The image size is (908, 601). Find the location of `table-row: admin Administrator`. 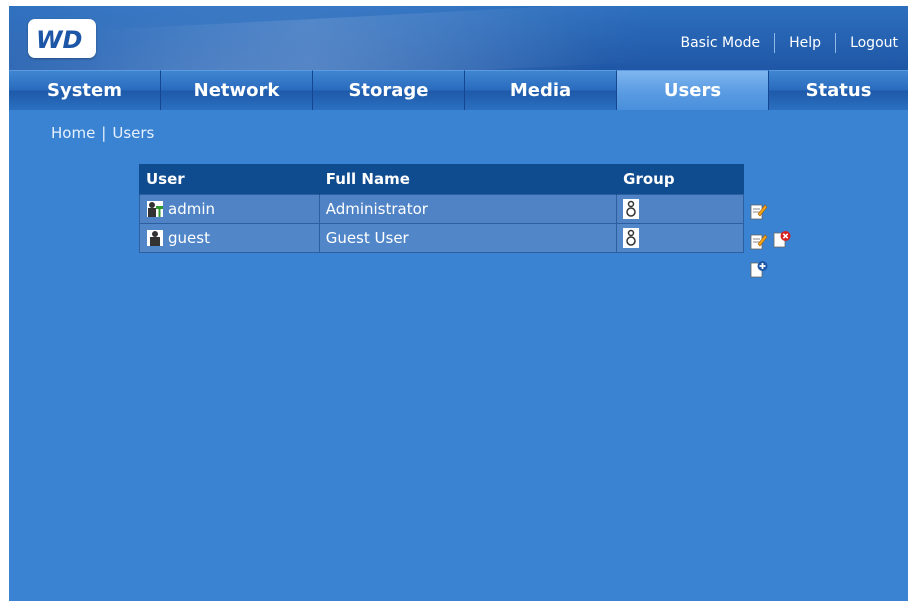

table-row: admin Administrator is located at coordinates (441, 208).